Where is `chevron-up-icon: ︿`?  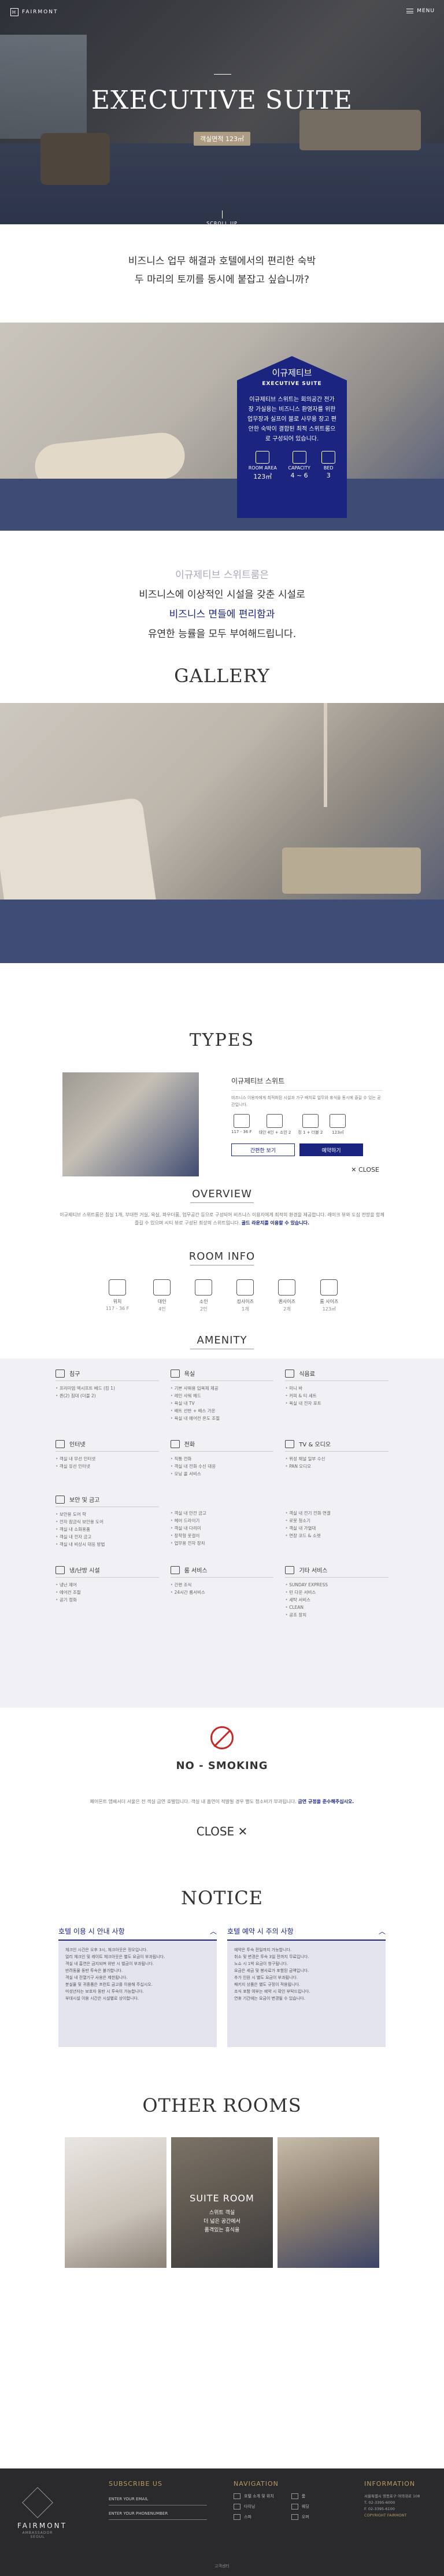 chevron-up-icon: ︿ is located at coordinates (213, 1931).